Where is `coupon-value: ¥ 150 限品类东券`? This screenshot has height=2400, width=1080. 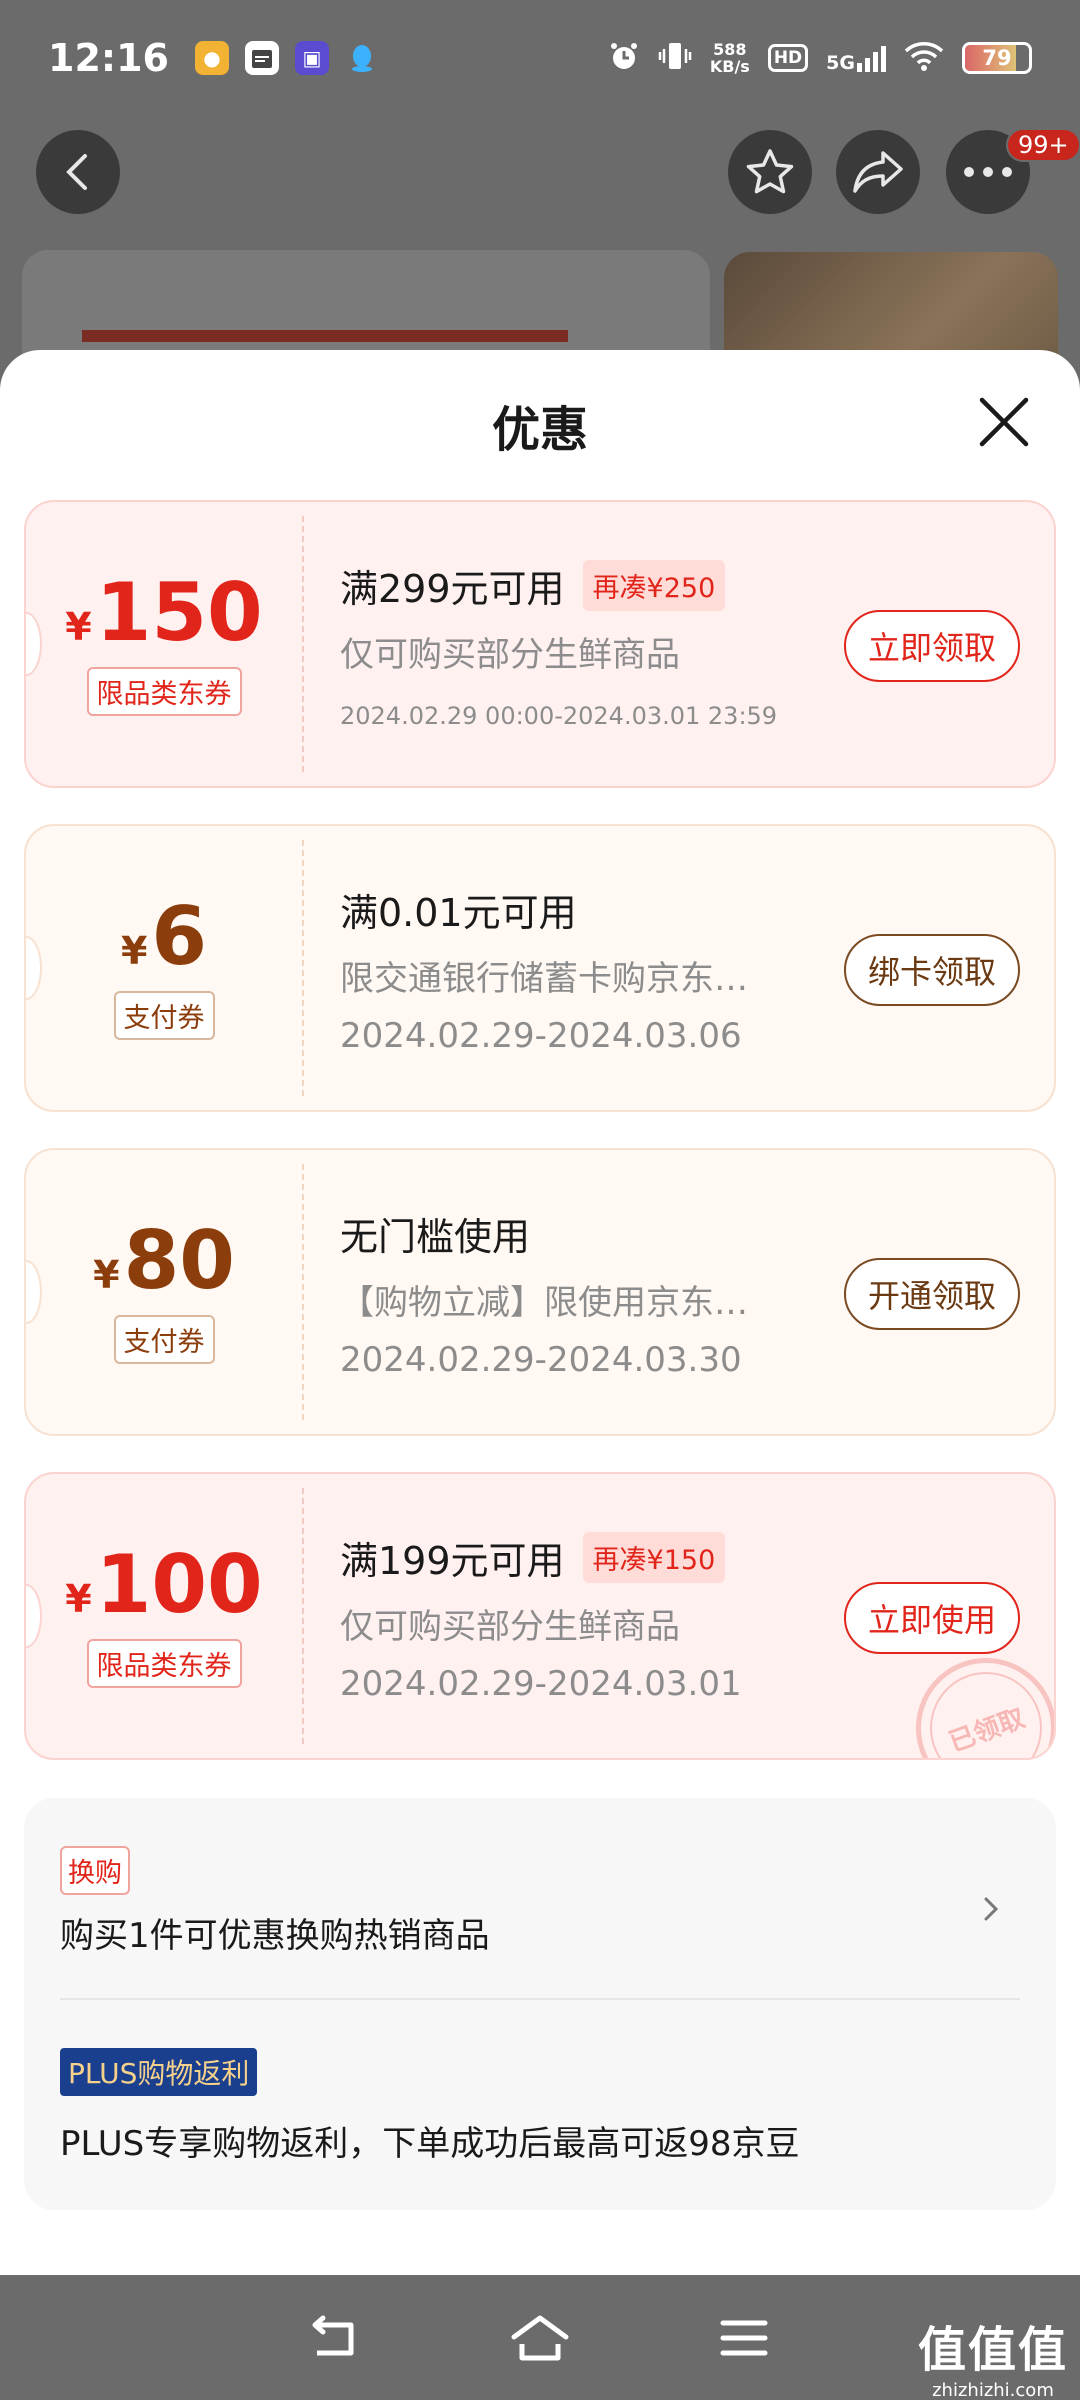
coupon-value: ¥ 150 限品类东券 is located at coordinates (164, 644).